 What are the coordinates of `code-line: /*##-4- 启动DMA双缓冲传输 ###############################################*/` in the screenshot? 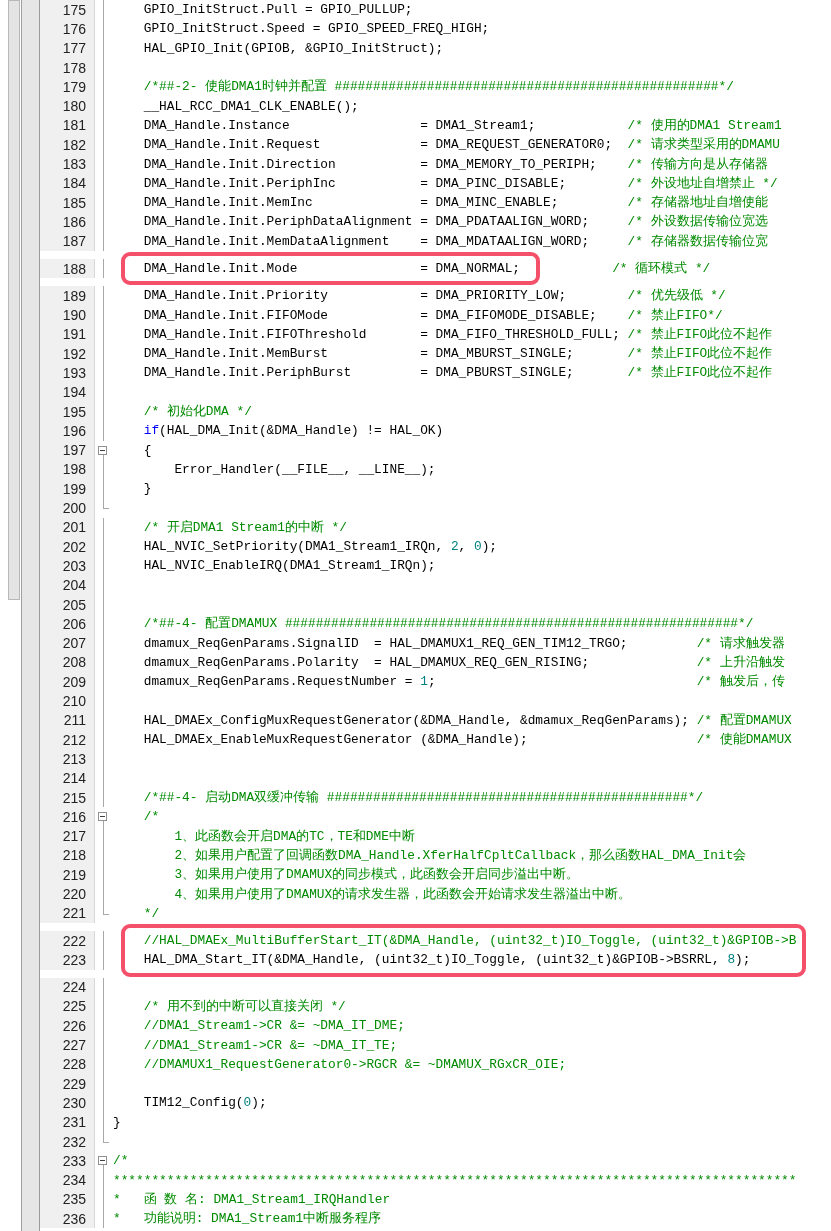 It's located at (423, 797).